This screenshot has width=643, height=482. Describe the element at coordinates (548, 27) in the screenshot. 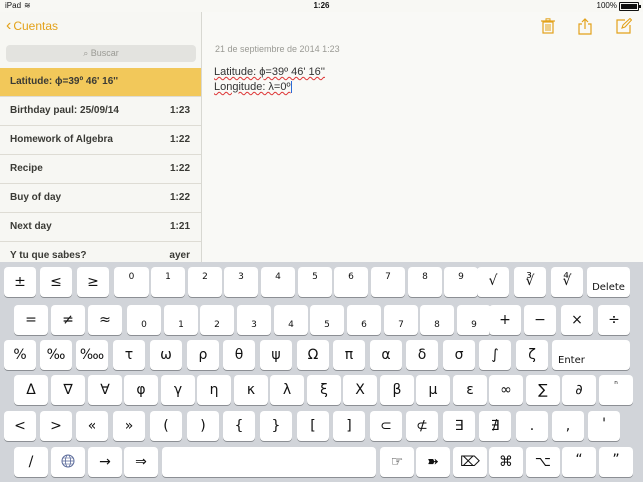

I see `trash-icon` at that location.